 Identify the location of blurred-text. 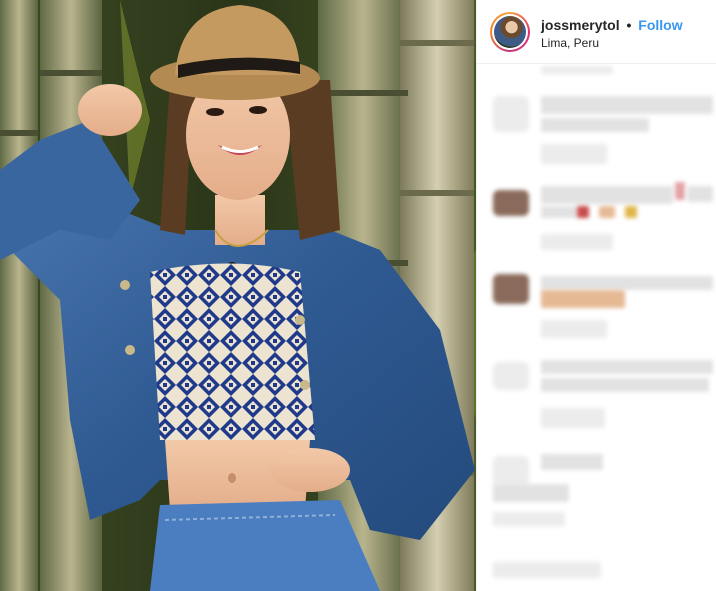
(577, 70).